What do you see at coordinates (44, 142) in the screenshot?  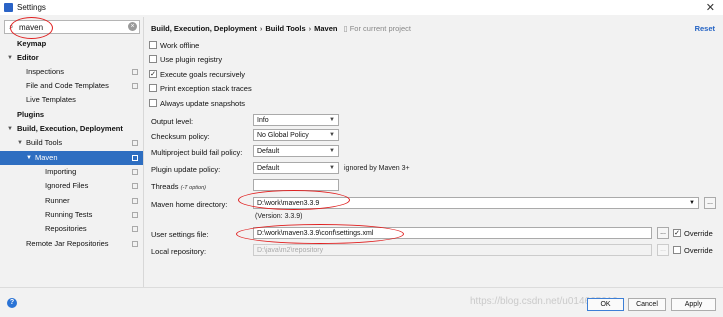 I see `sidebar-item-label: Build Tools` at bounding box center [44, 142].